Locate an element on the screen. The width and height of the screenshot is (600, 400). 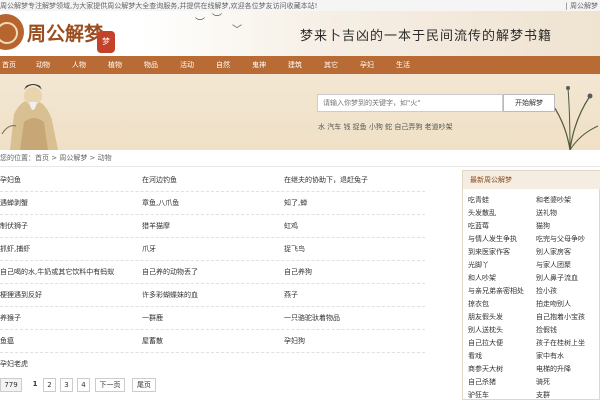
sidebar-item: 看戏 is located at coordinates (475, 356).